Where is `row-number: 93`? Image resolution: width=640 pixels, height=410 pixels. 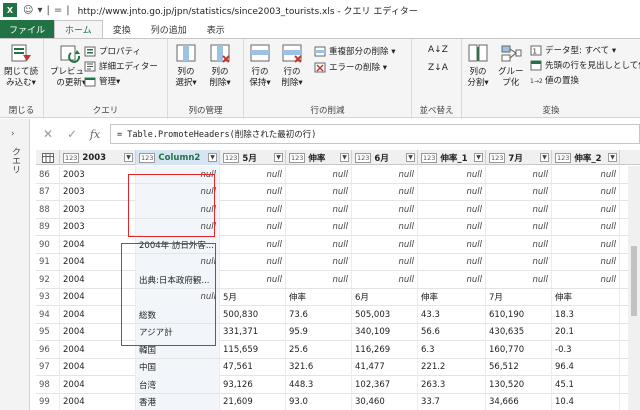 row-number: 93 is located at coordinates (48, 297).